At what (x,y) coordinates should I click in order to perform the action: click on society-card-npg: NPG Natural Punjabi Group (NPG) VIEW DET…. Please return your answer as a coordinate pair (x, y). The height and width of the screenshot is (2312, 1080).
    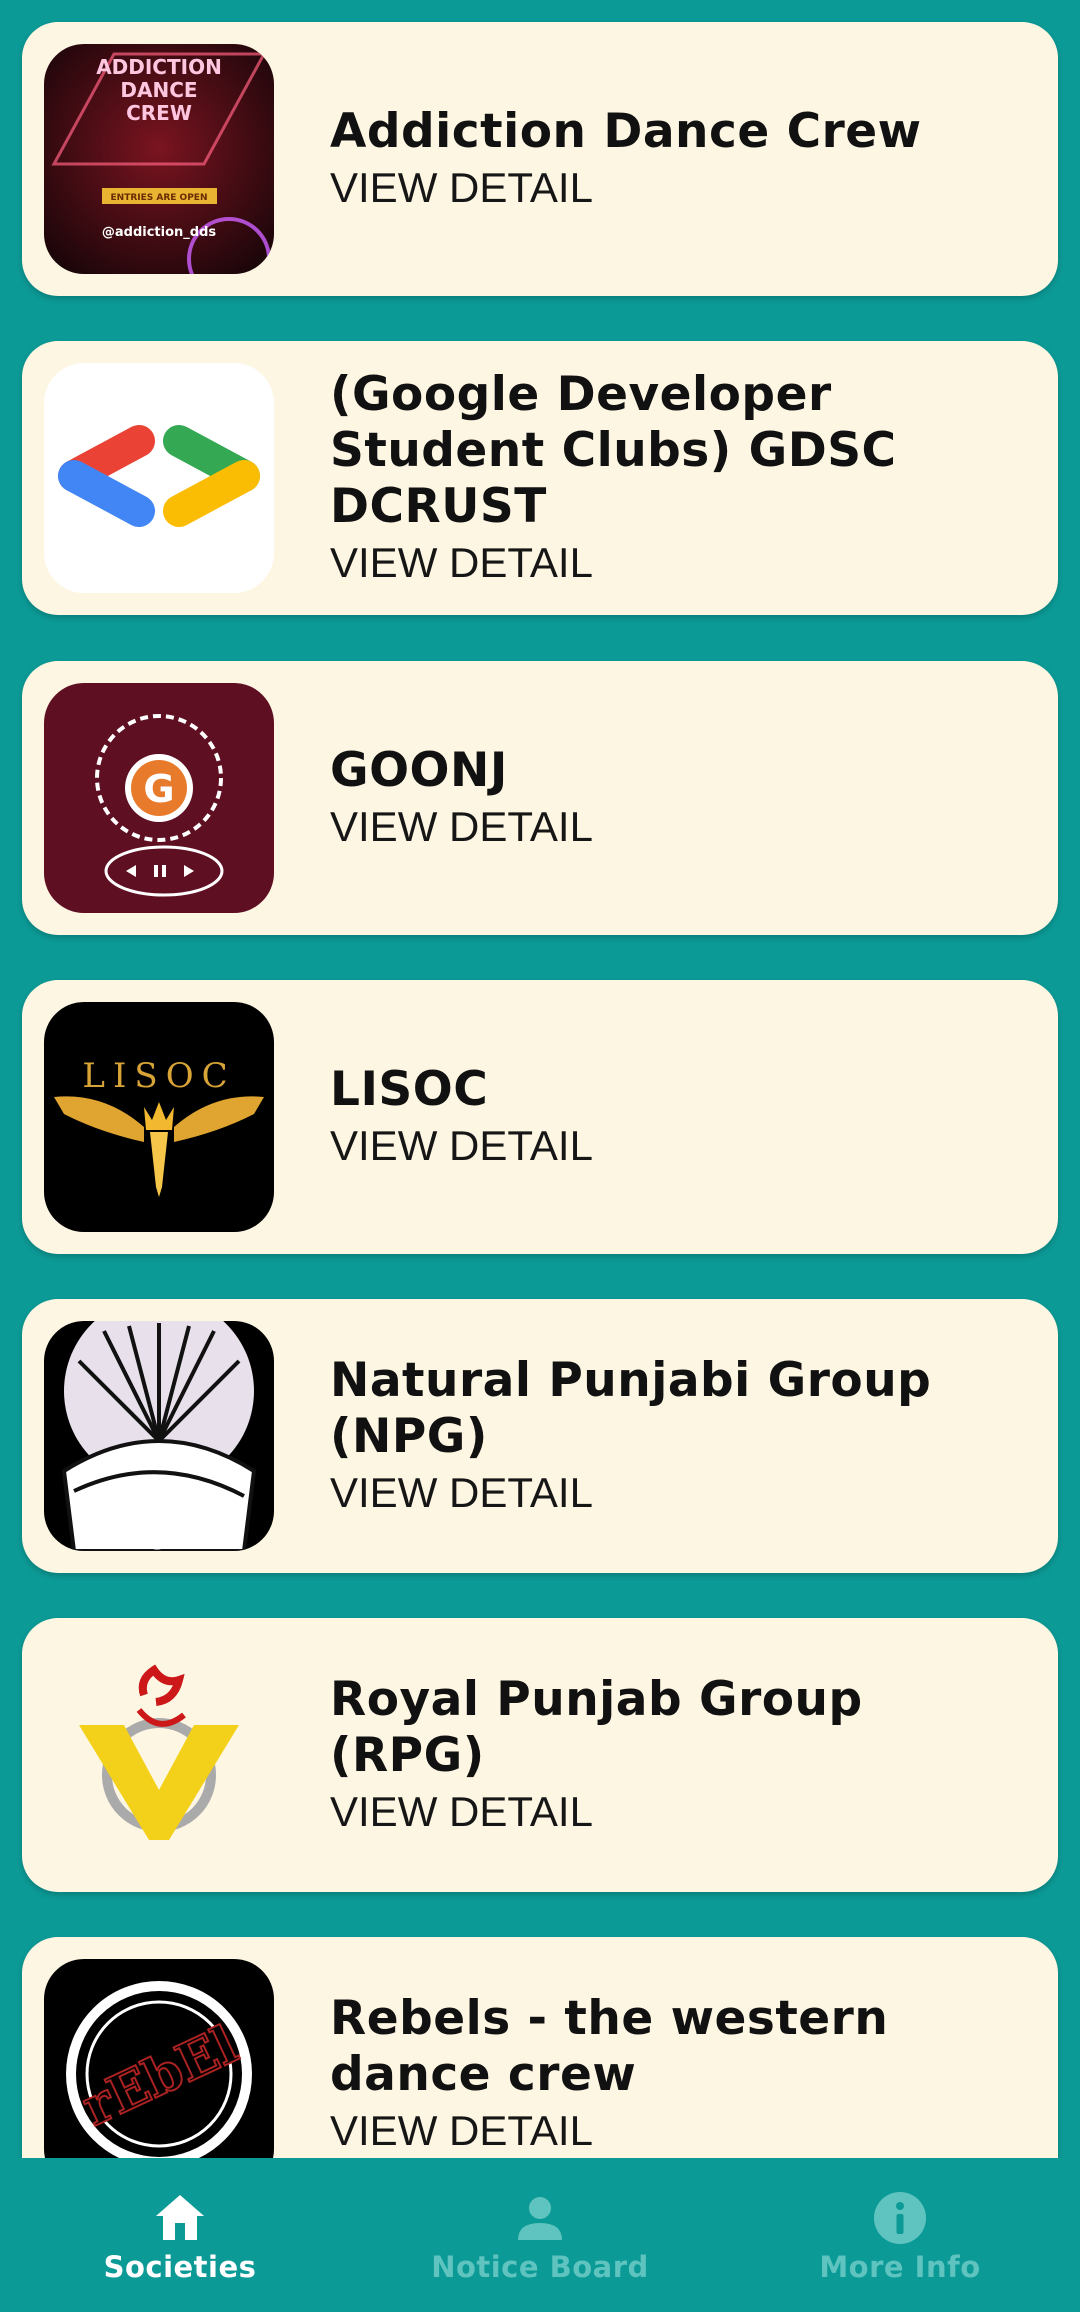
    Looking at the image, I should click on (540, 1436).